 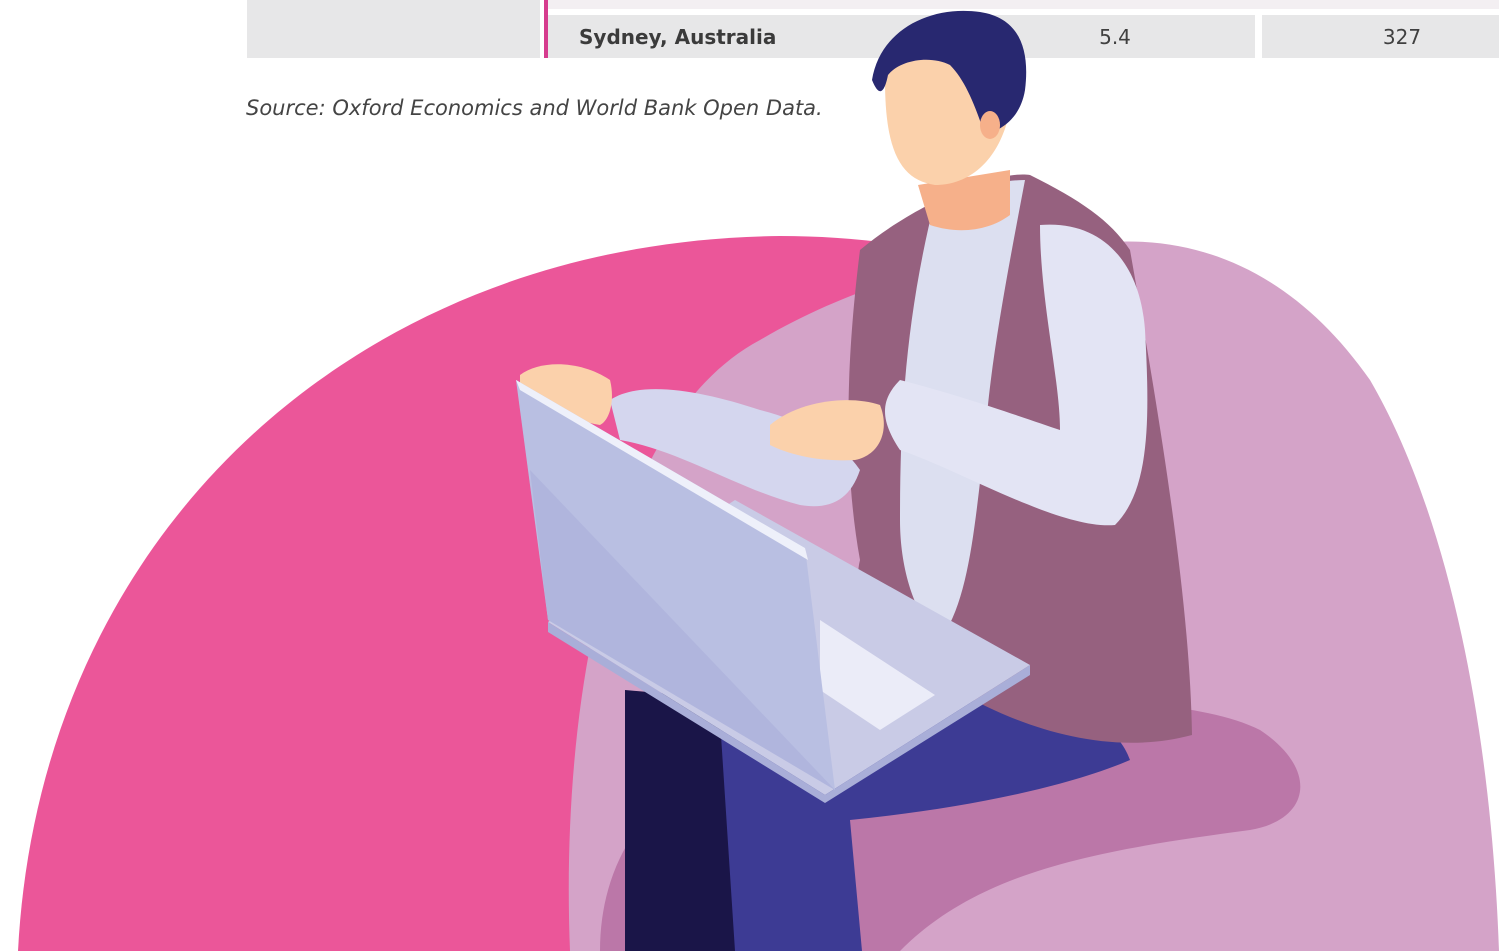 I want to click on ear-shape, so click(x=990, y=125).